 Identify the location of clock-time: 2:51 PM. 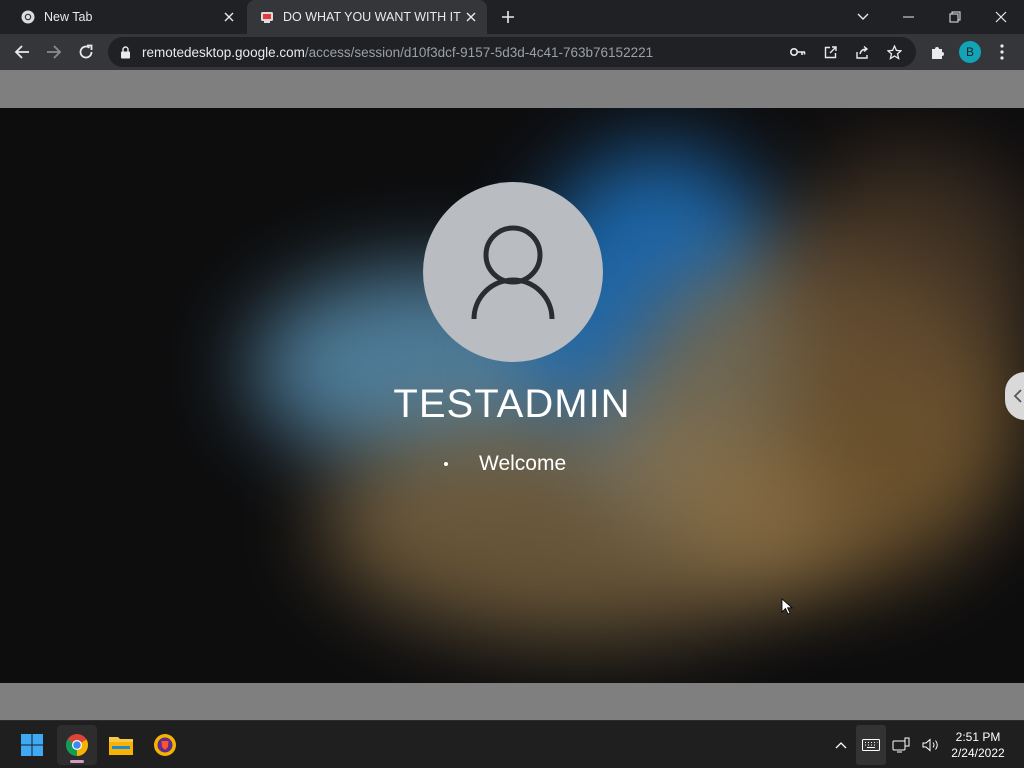
(978, 737).